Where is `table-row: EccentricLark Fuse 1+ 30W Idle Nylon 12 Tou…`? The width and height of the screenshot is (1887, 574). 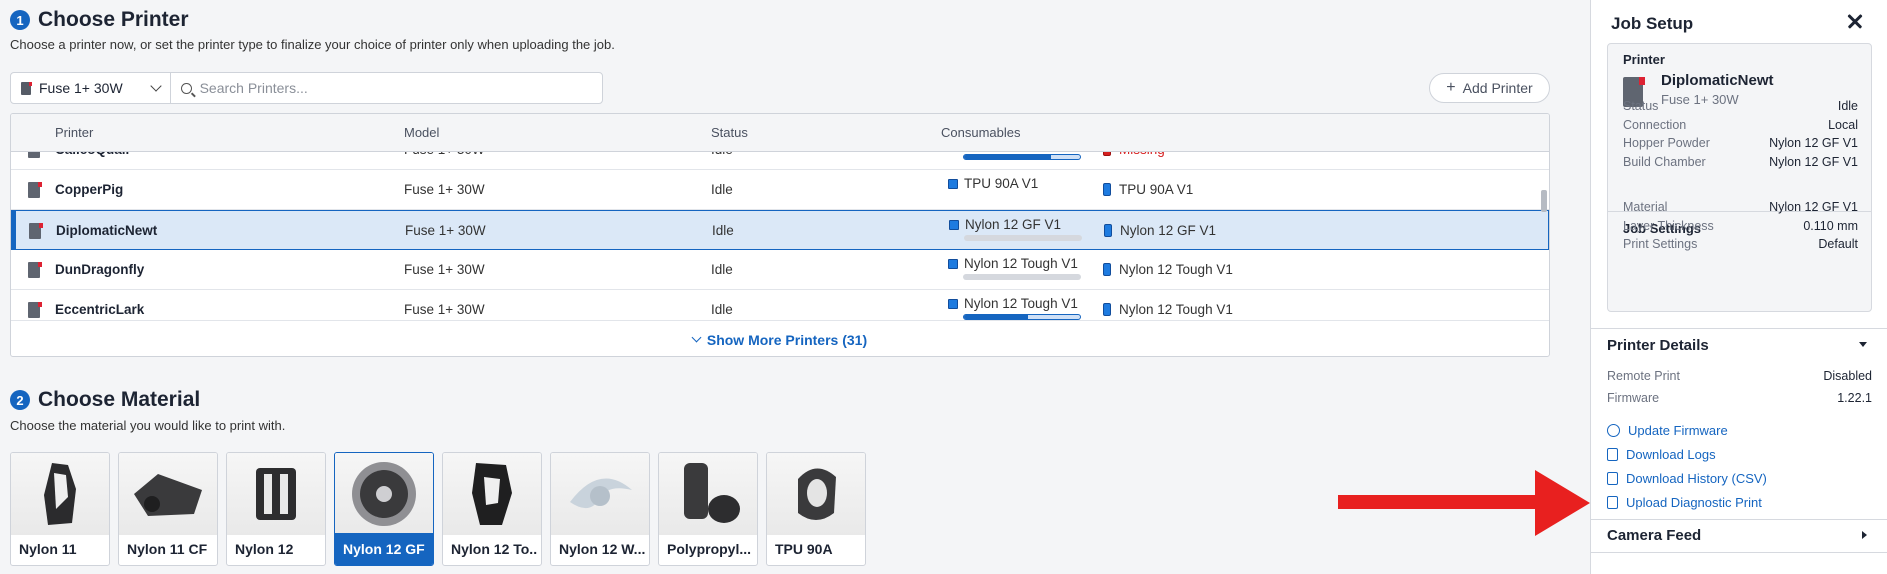 table-row: EccentricLark Fuse 1+ 30W Idle Nylon 12 Tou… is located at coordinates (780, 305).